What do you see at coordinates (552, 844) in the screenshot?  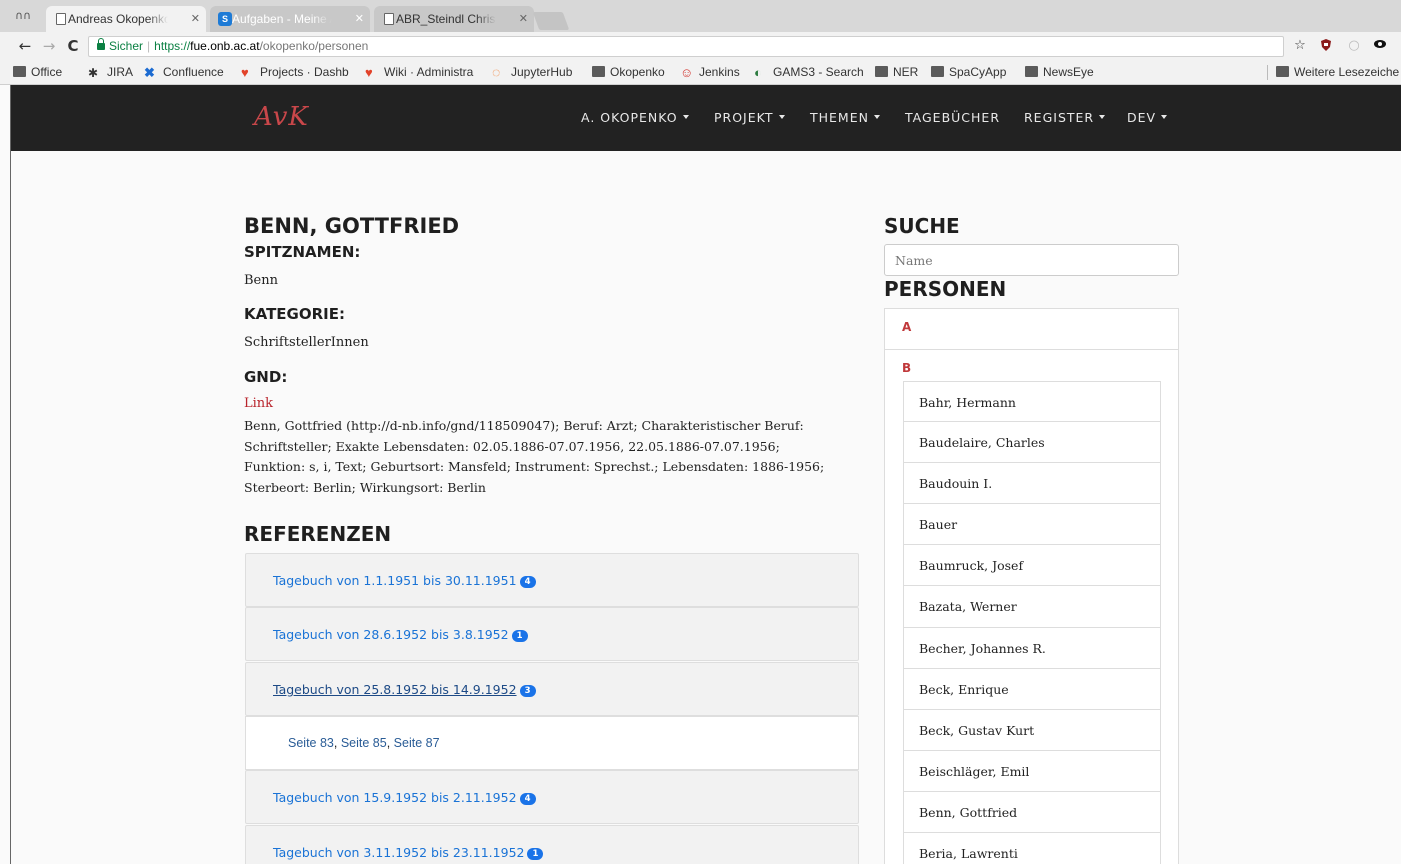 I see `reference-item: Tagebuch von 3.11.1952 bis 23.11.1952 1` at bounding box center [552, 844].